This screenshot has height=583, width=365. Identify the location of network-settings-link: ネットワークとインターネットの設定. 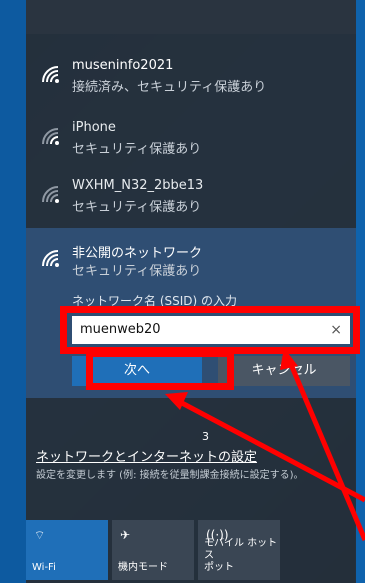
(146, 455).